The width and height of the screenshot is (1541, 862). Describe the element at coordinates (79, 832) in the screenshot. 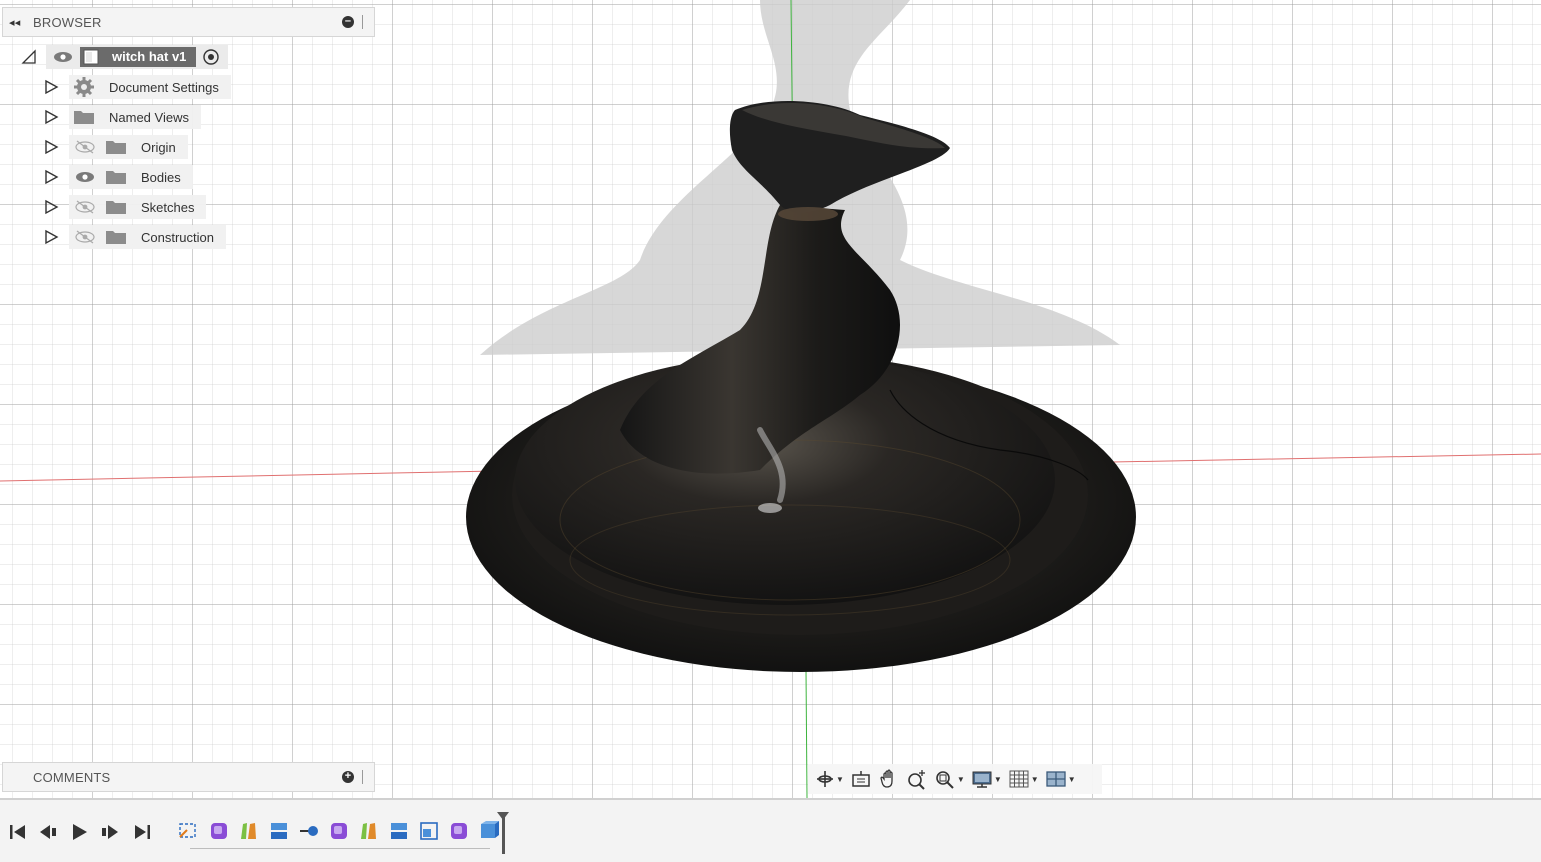

I see `play-icon` at that location.